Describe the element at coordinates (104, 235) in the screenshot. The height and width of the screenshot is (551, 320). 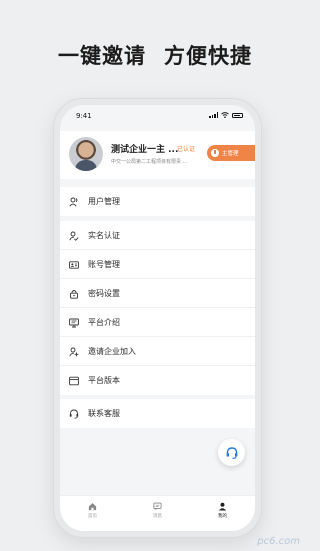
I see `menu-item-label: 实名认证` at that location.